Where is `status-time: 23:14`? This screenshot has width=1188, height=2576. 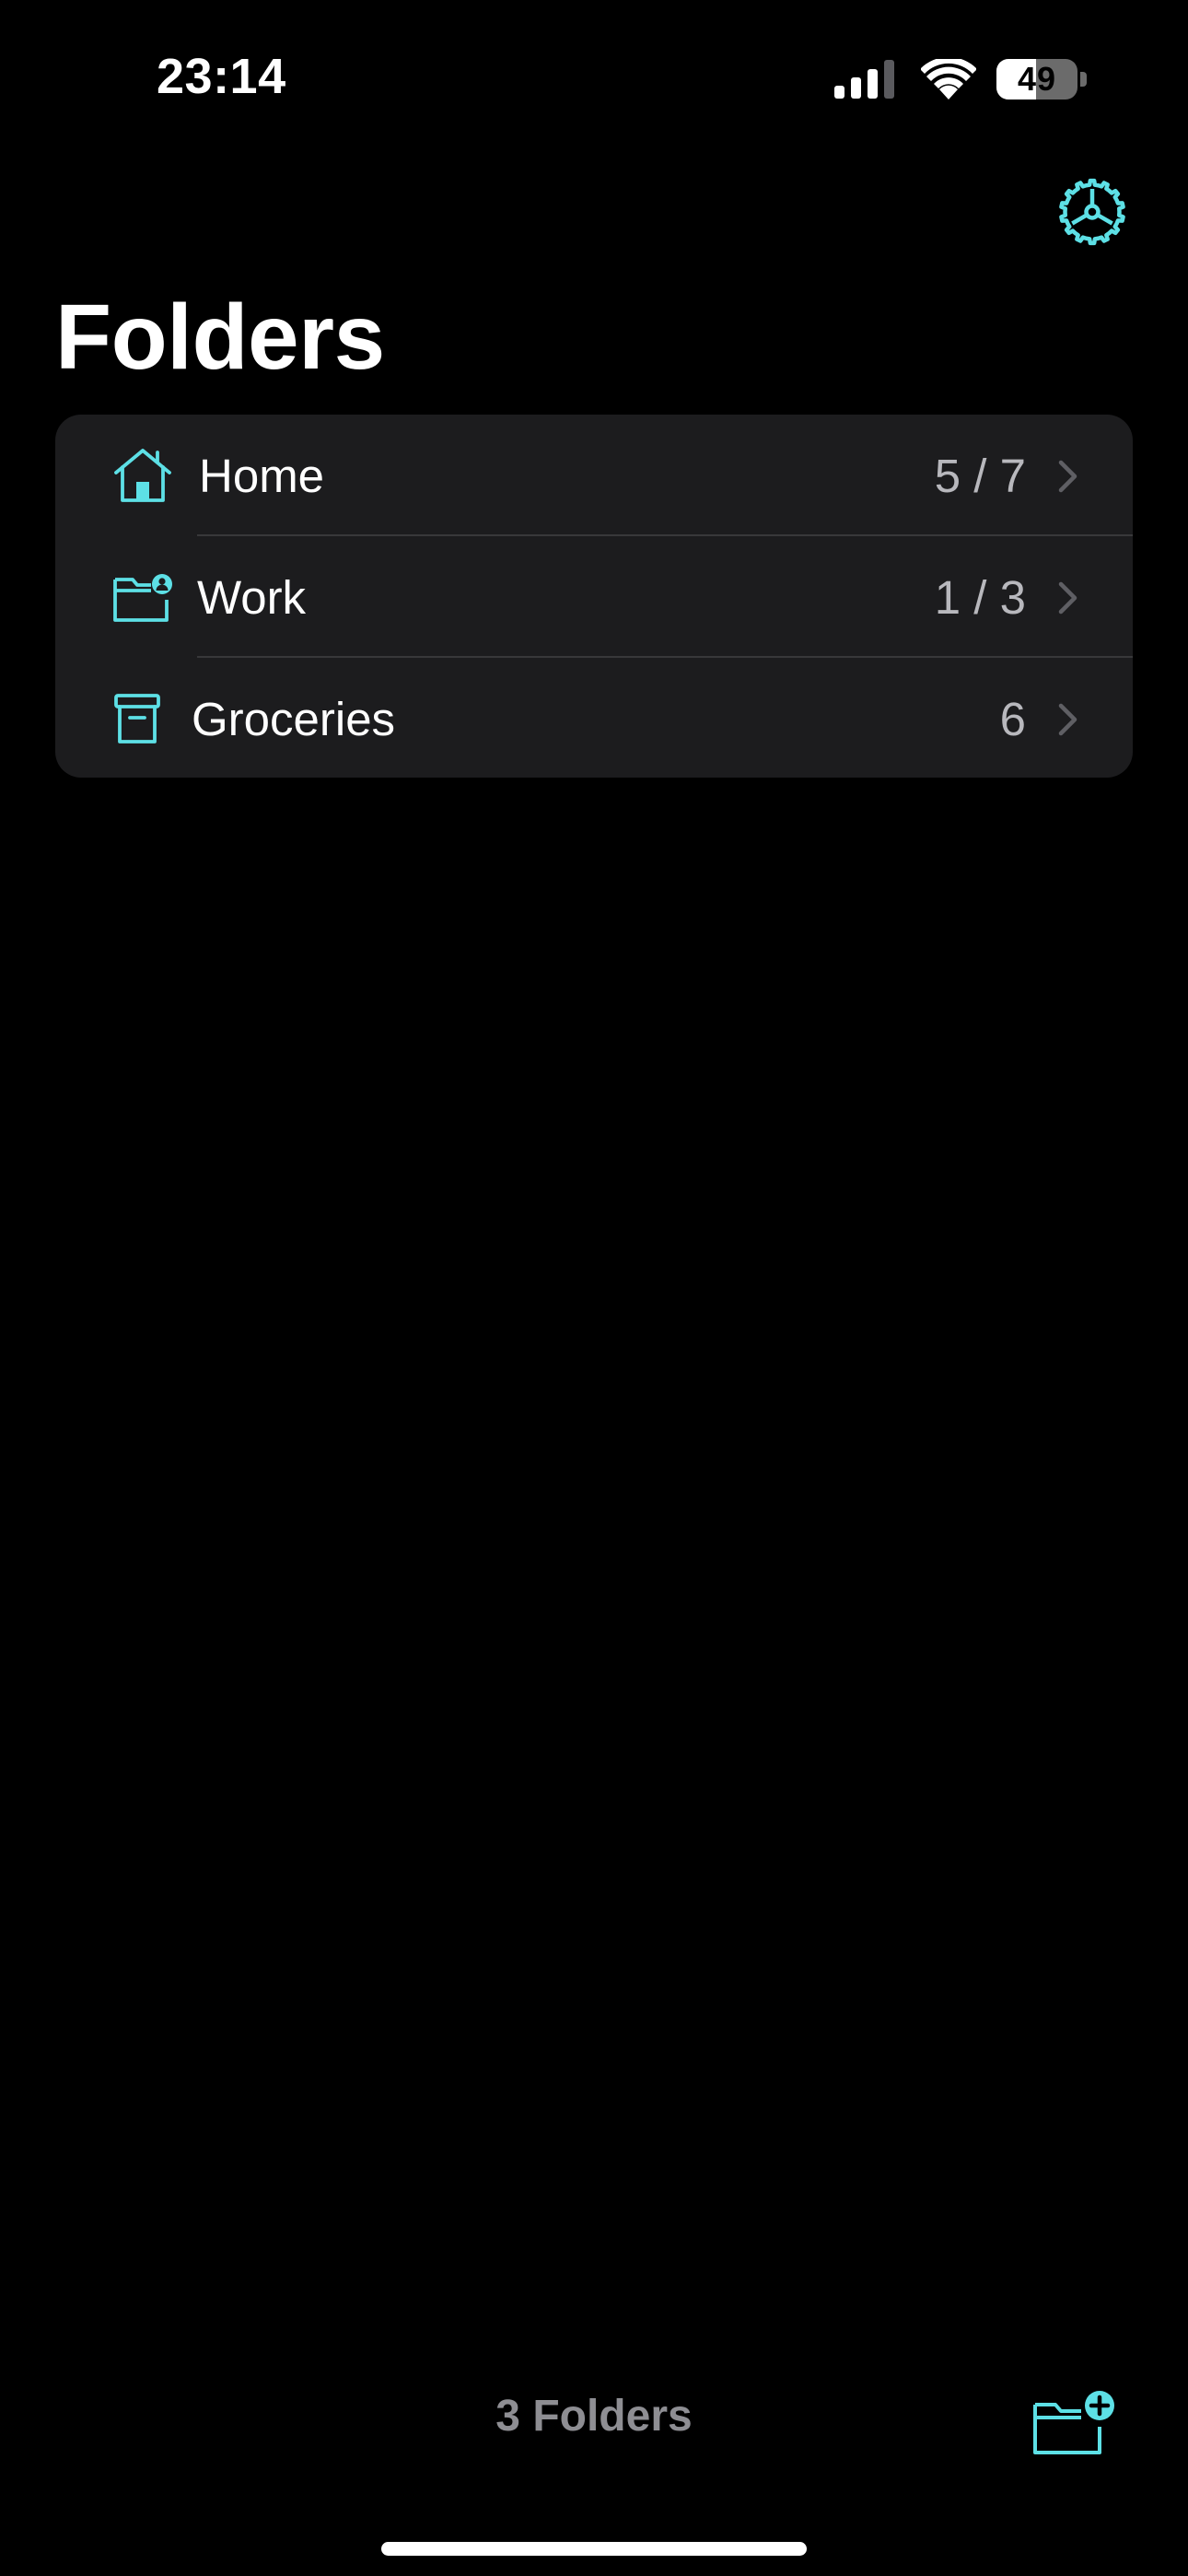 status-time: 23:14 is located at coordinates (221, 76).